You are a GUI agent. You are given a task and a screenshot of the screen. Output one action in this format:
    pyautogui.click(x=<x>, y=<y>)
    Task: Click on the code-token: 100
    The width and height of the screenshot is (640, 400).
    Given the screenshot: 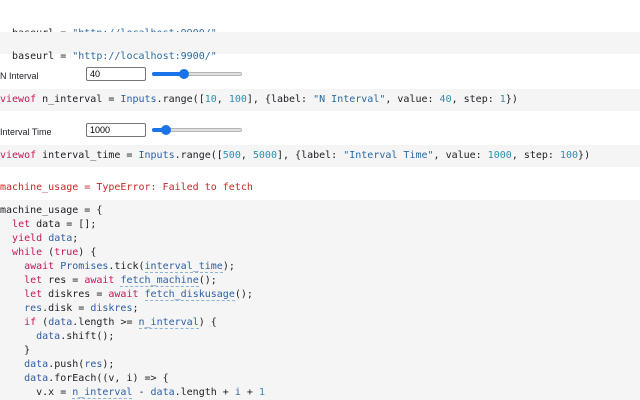 What is the action you would take?
    pyautogui.click(x=237, y=99)
    